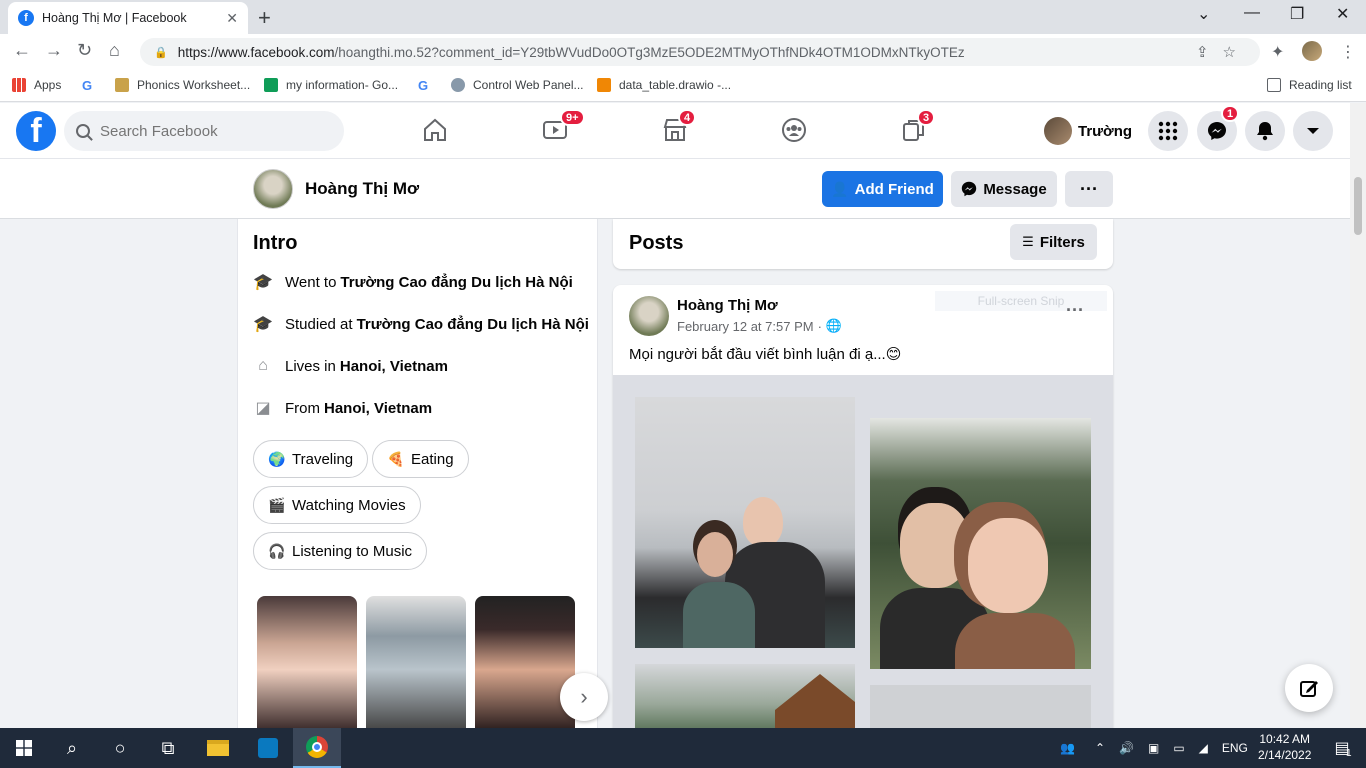 This screenshot has height=768, width=1366. What do you see at coordinates (1348, 52) in the screenshot?
I see `chrome-menu-icon: ⋮` at bounding box center [1348, 52].